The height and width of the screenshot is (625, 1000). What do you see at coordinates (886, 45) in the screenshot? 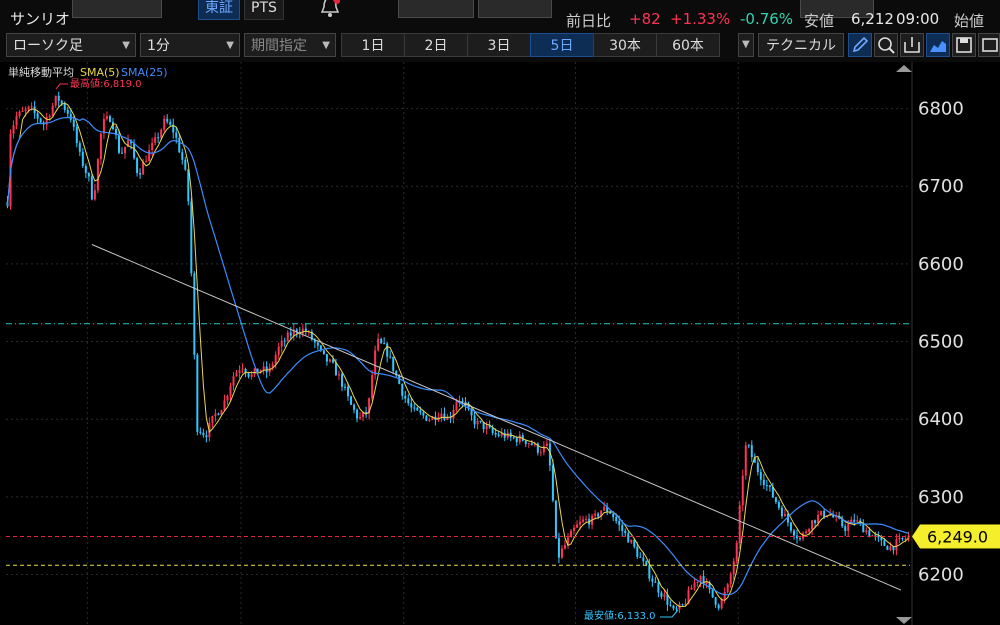
I see `zoom-button` at bounding box center [886, 45].